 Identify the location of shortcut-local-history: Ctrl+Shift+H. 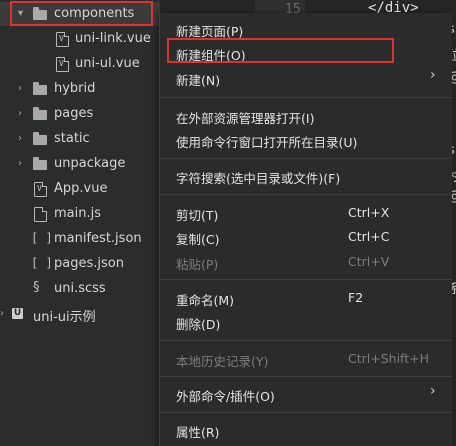
(388, 358).